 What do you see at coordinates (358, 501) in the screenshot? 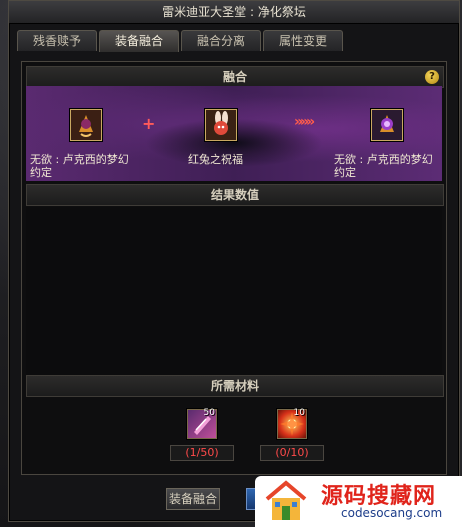
I see `watermark: 源码搜藏网 codesocang.com` at bounding box center [358, 501].